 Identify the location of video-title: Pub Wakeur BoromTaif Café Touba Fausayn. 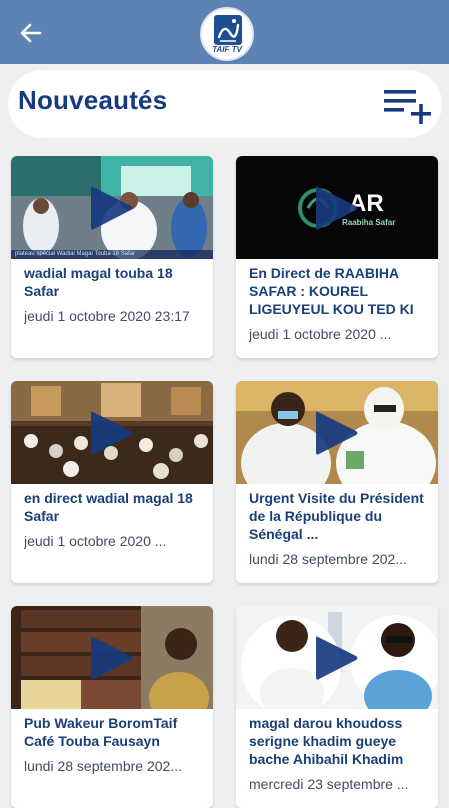
(101, 732).